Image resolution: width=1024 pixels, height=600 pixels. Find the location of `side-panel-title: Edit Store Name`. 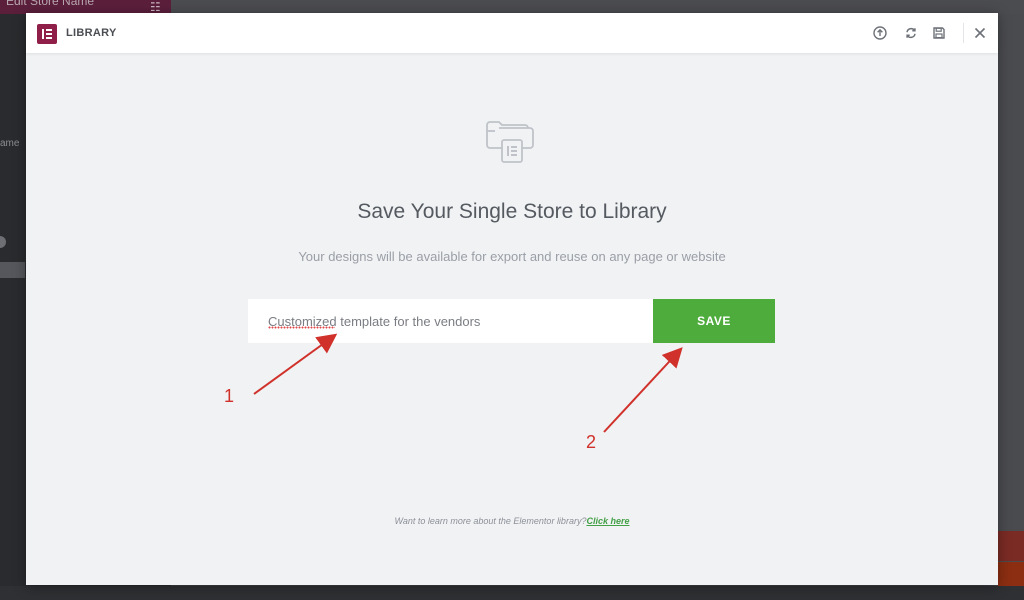

side-panel-title: Edit Store Name is located at coordinates (50, 4).